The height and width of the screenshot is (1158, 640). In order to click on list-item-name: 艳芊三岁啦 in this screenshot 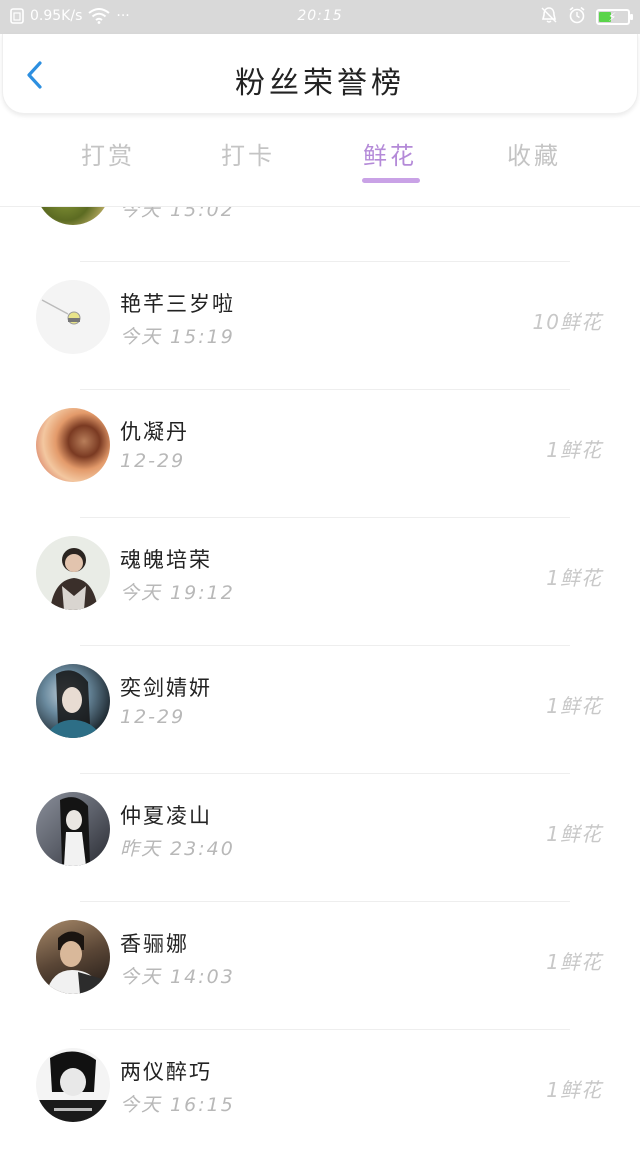, I will do `click(177, 304)`.